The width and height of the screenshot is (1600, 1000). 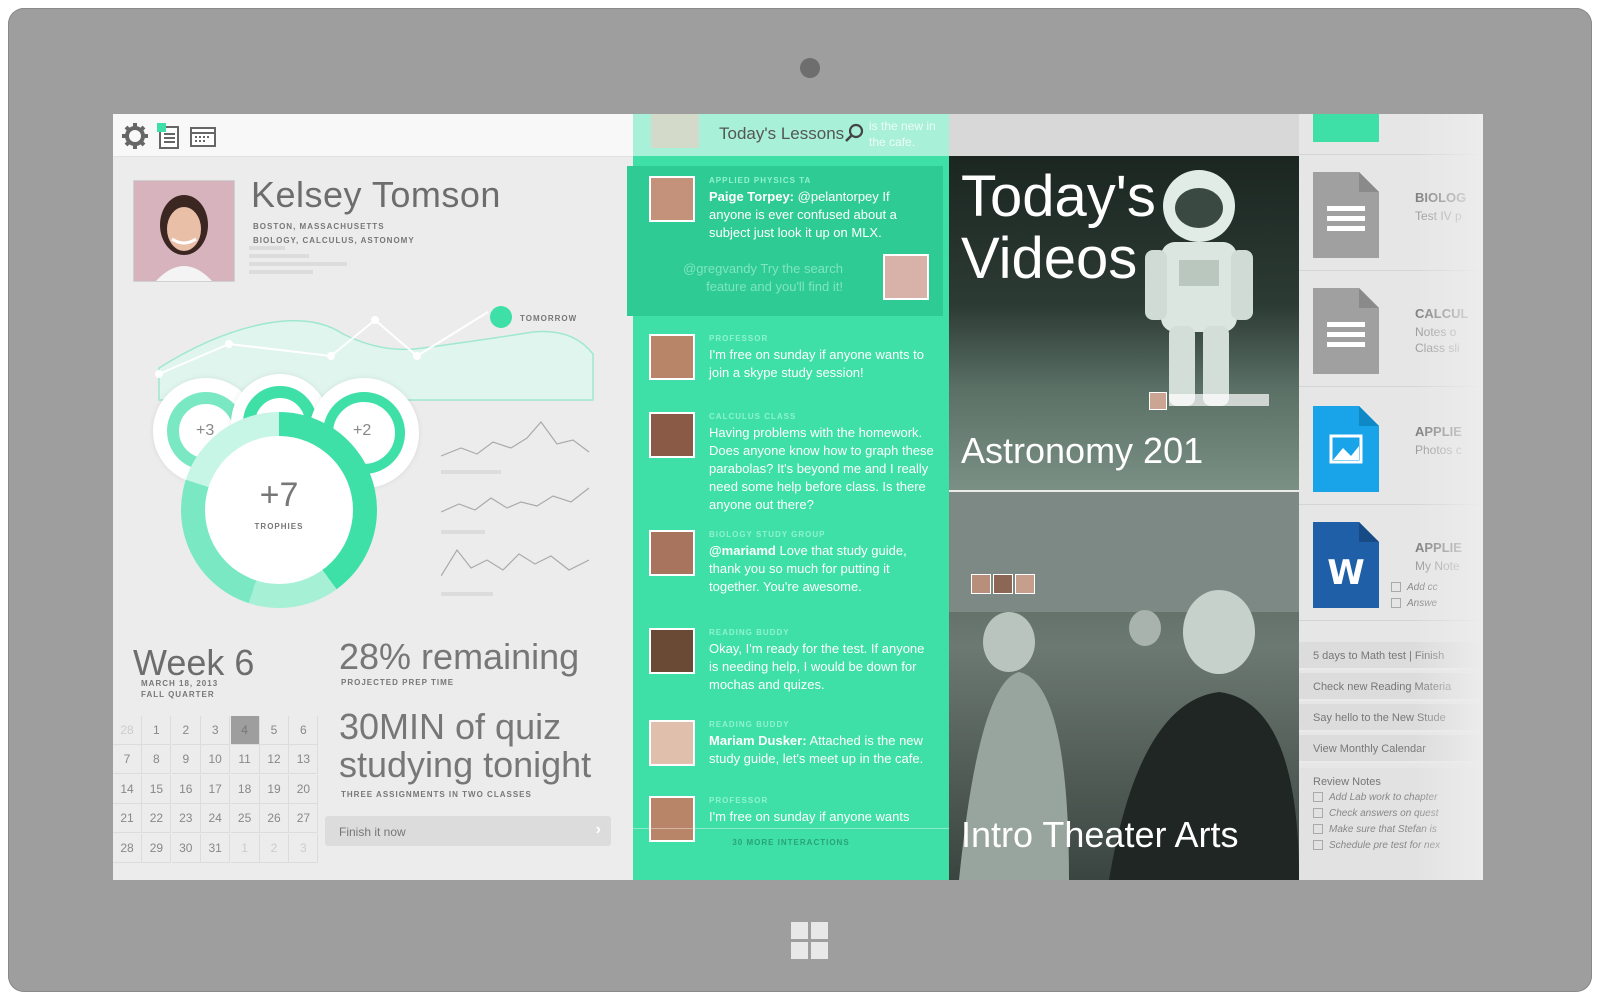 I want to click on calendar-day: 16, so click(x=186, y=789).